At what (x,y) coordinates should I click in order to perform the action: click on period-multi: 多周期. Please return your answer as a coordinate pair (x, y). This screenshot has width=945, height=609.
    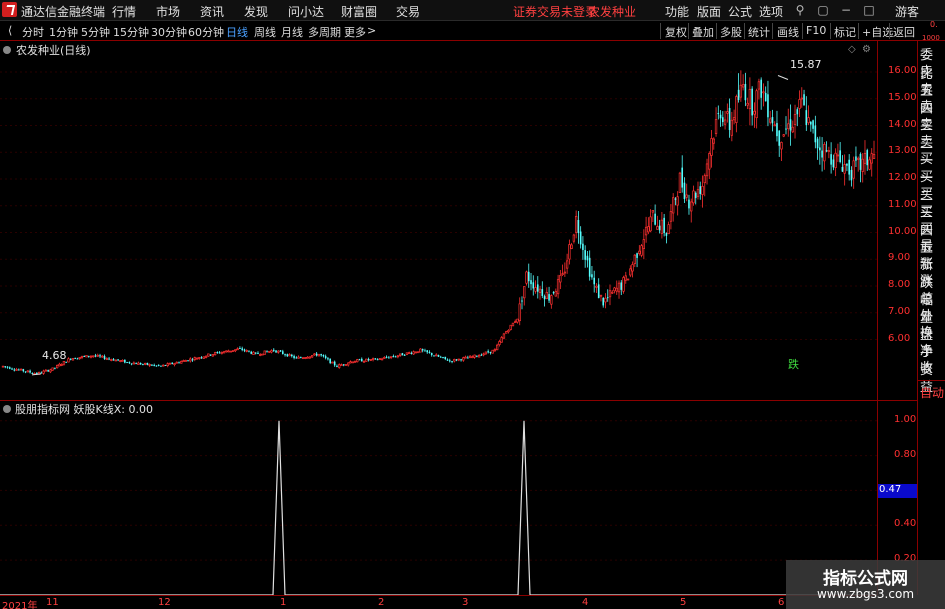
    Looking at the image, I should click on (324, 32).